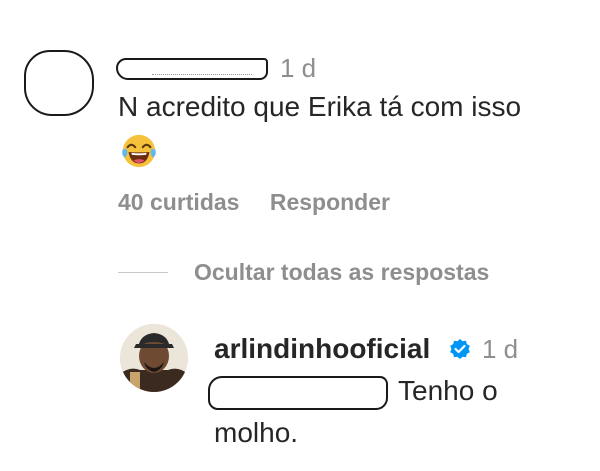  Describe the element at coordinates (322, 349) in the screenshot. I see `reply-username: arlindinhooficial` at that location.